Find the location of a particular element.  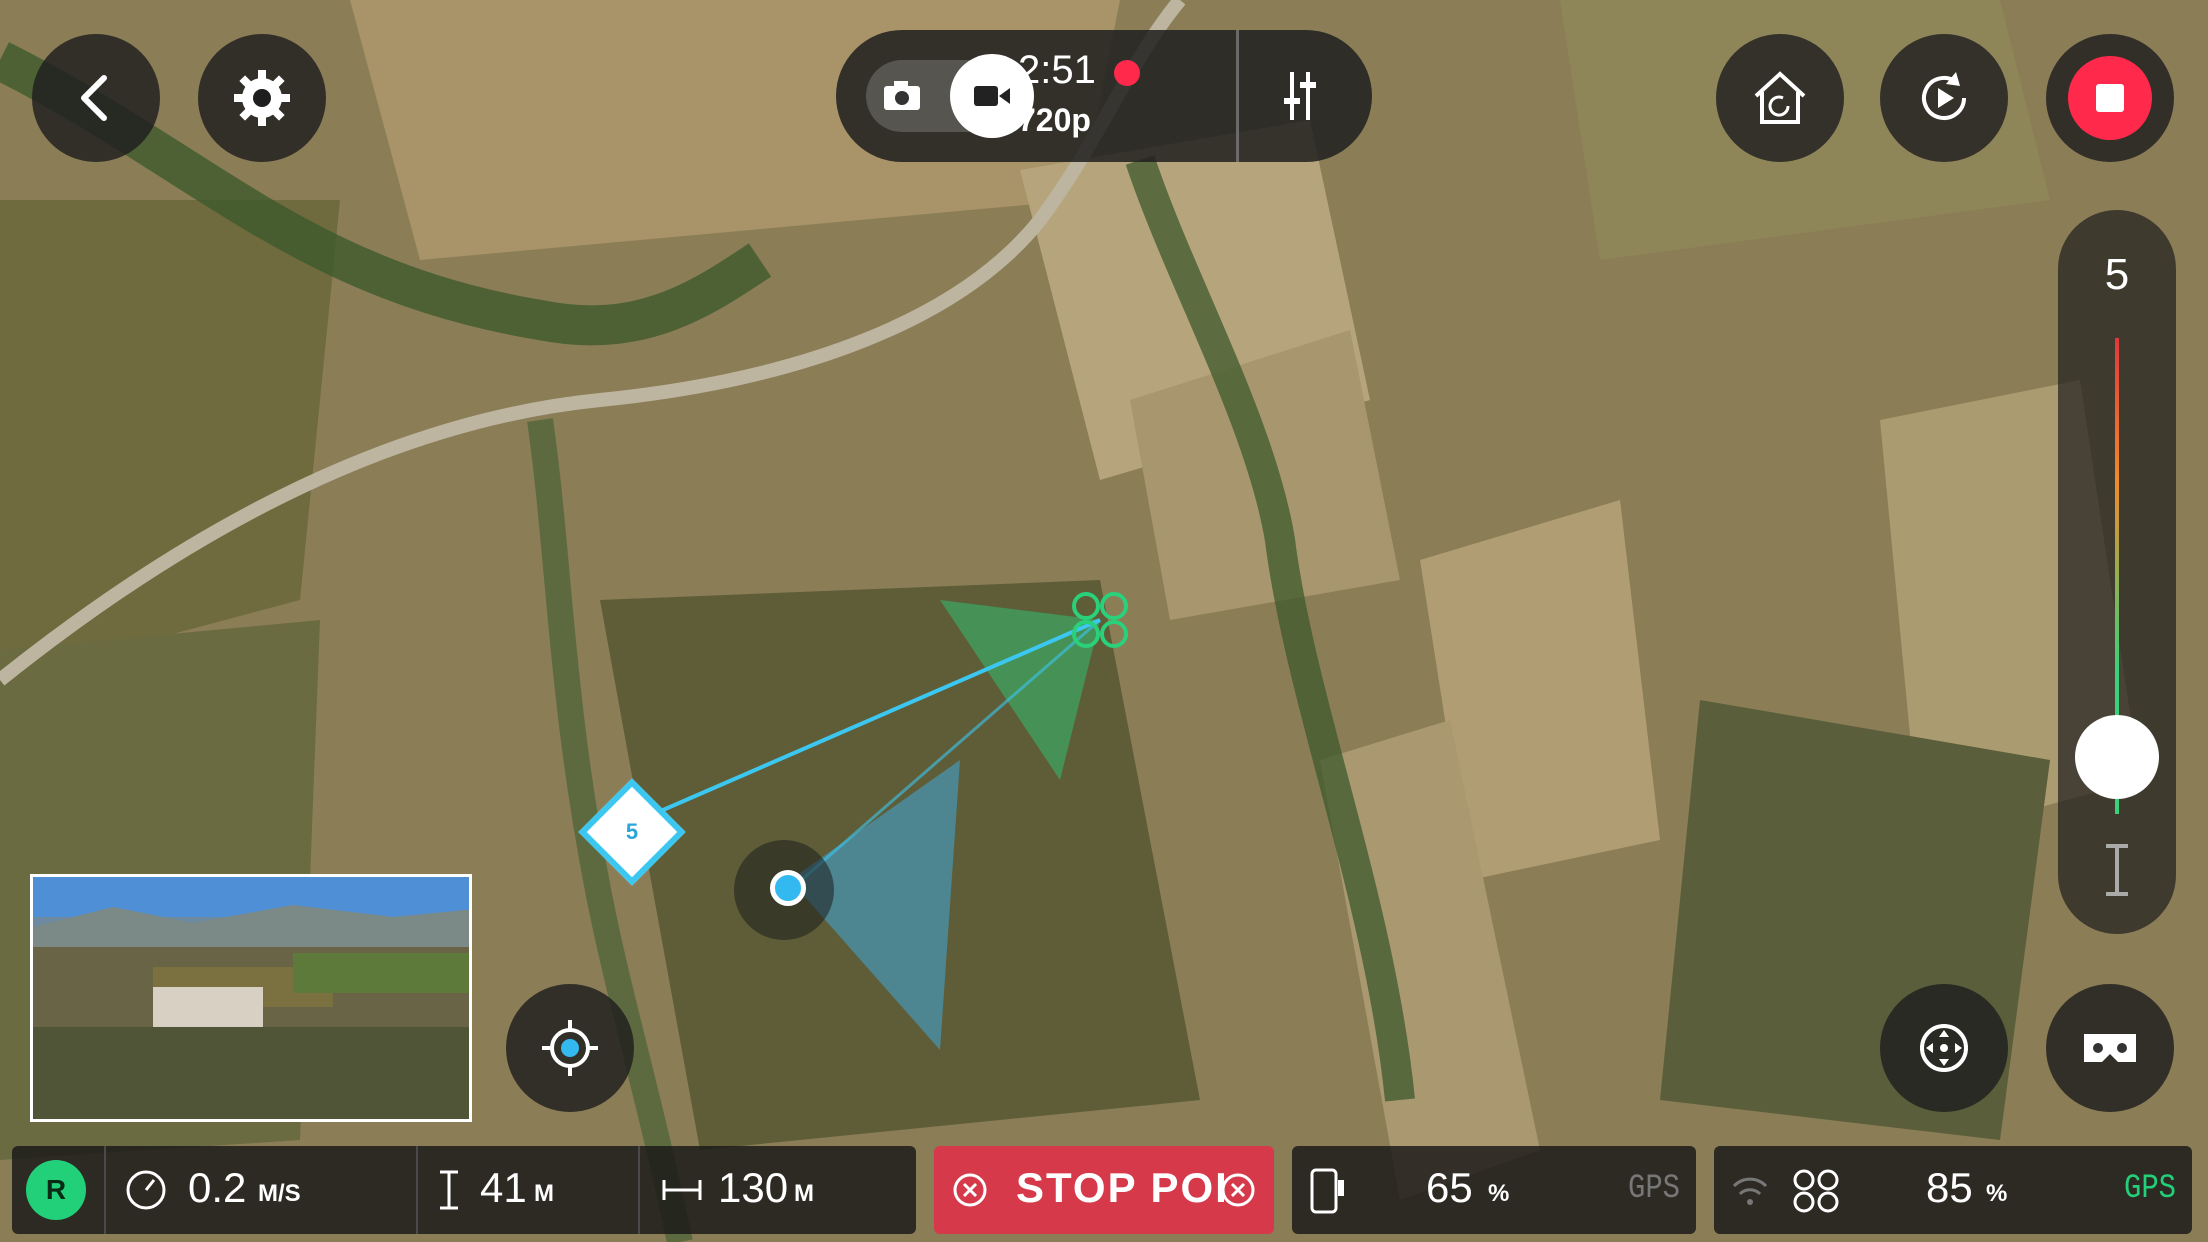

drone-gps-label: GPS is located at coordinates (2150, 1189).